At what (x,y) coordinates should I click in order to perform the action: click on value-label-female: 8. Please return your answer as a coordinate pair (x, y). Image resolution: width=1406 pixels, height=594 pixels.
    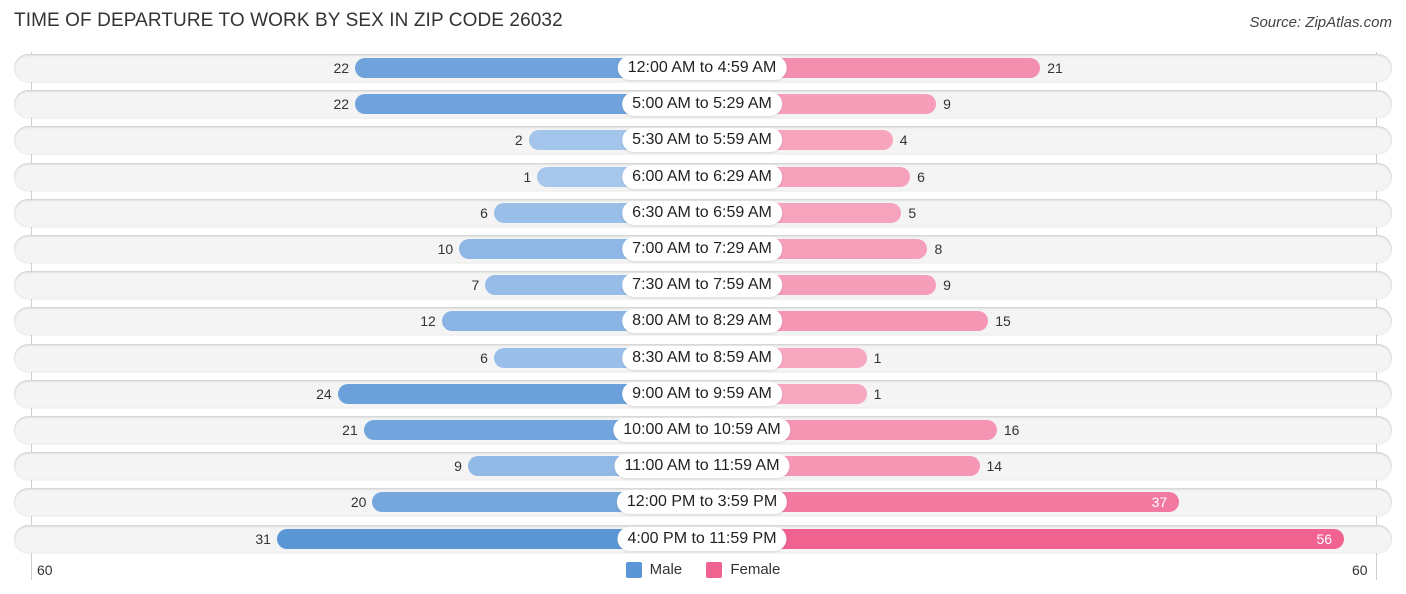
    Looking at the image, I should click on (938, 249).